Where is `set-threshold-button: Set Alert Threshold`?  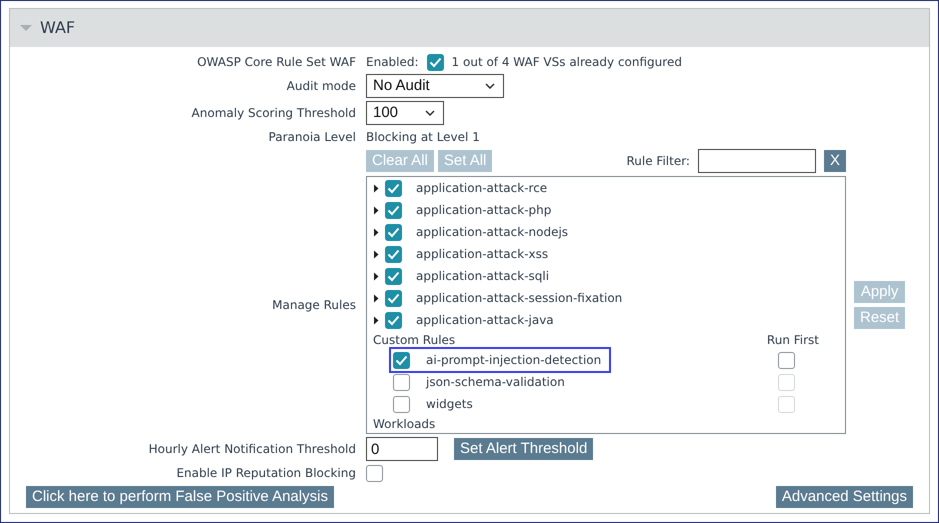
set-threshold-button: Set Alert Threshold is located at coordinates (524, 449).